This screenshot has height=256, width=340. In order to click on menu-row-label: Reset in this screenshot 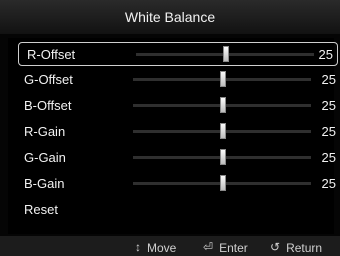, I will do `click(41, 209)`.